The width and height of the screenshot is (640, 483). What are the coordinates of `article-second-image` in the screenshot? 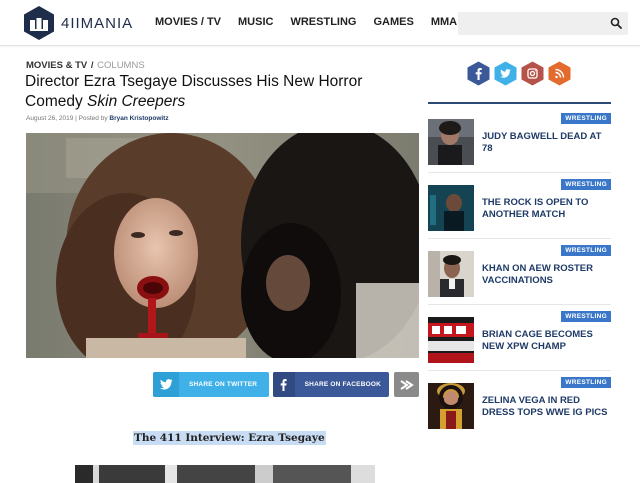 It's located at (225, 474).